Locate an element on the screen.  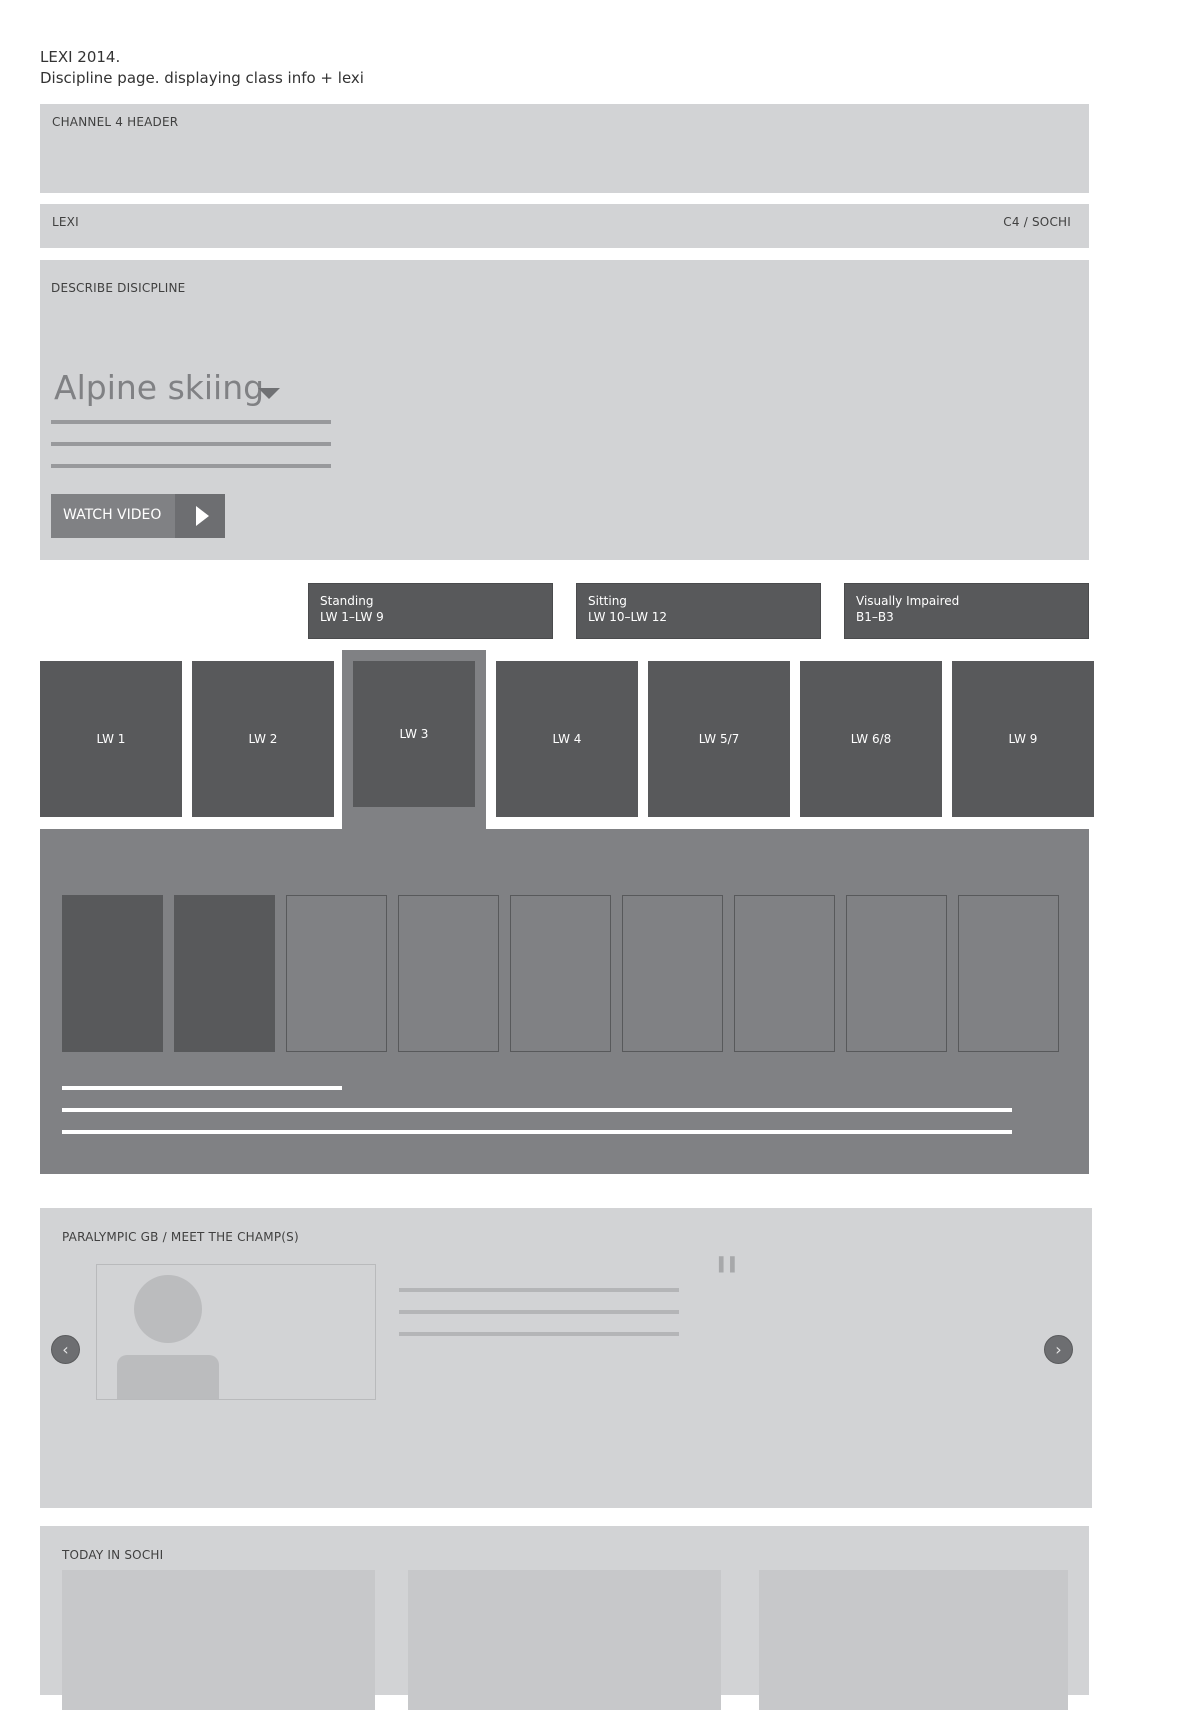
avatar-head is located at coordinates (168, 1309).